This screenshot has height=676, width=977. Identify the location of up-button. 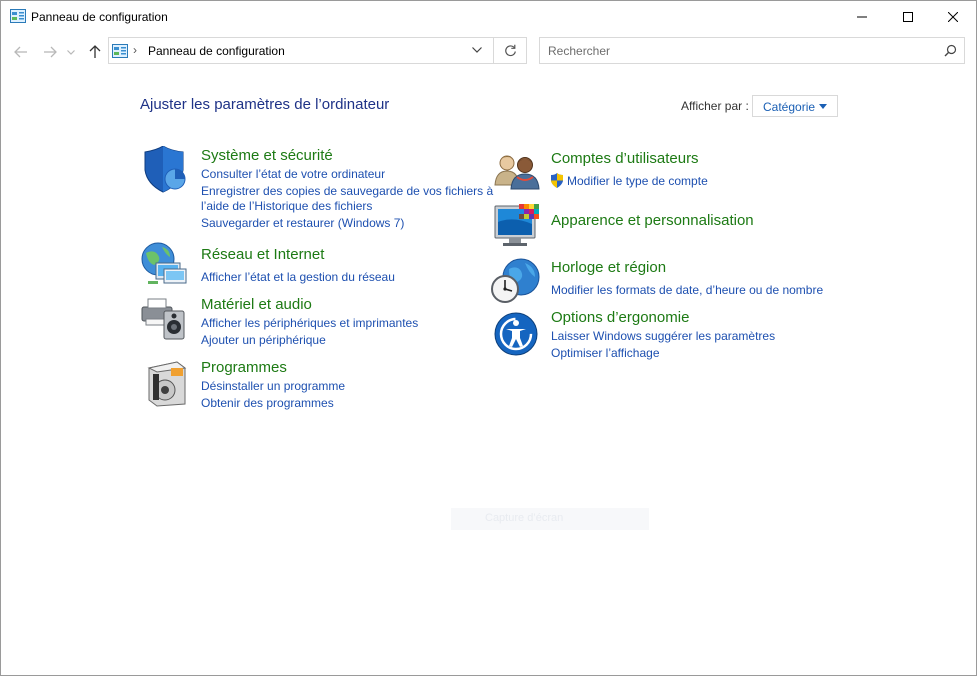
(95, 52).